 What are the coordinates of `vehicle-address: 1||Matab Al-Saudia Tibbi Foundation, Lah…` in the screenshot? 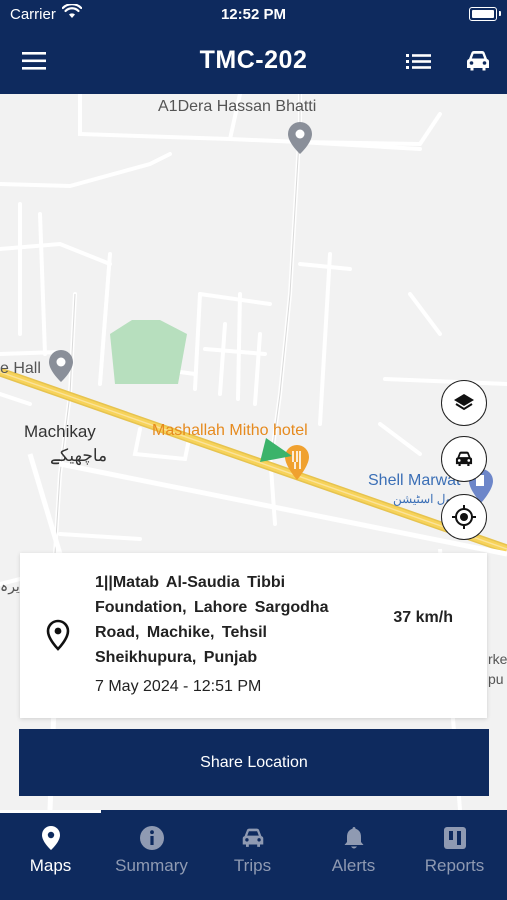 It's located at (212, 620).